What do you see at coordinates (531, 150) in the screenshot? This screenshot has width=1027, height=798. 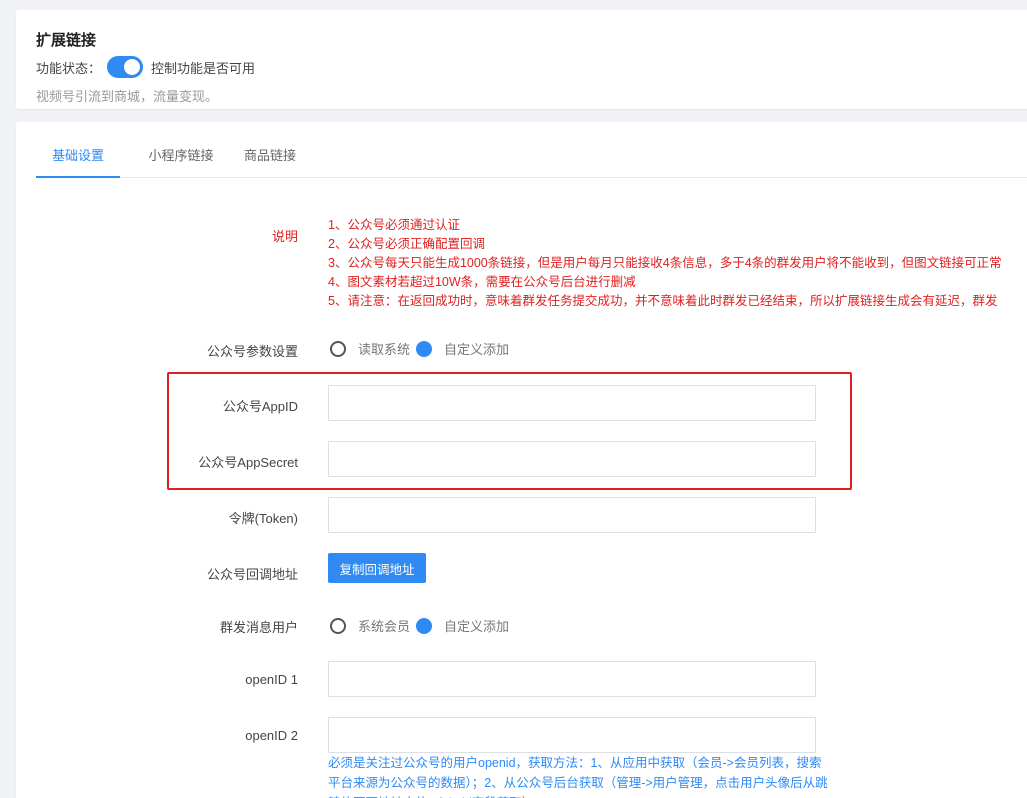 I see `tab-bar: 基础设置 小程序链接 商品链接` at bounding box center [531, 150].